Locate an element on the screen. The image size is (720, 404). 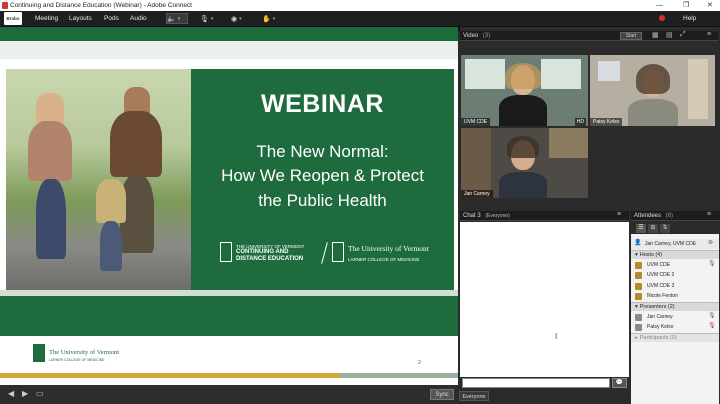
attendee-row: Nicole Fenton is located at coordinates (675, 296).